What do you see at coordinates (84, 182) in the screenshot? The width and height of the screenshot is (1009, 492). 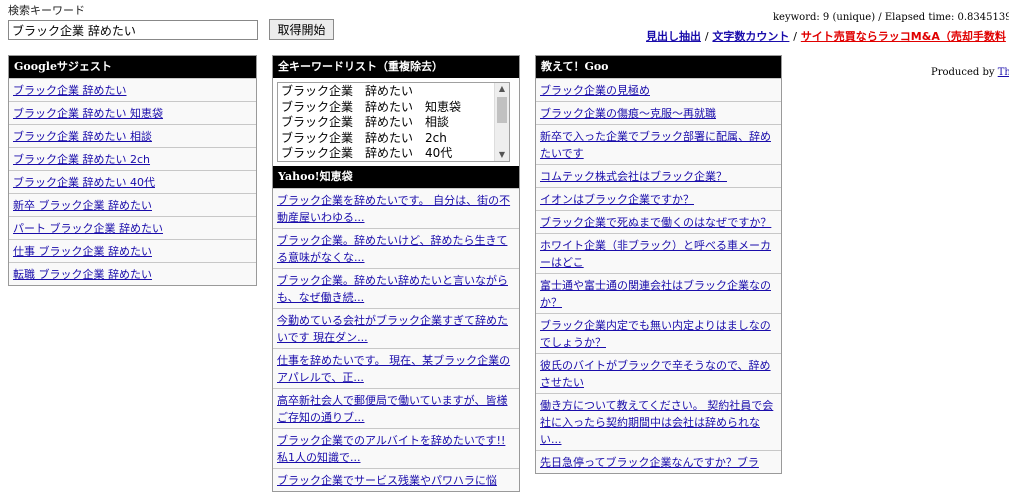 I see `result-link: ブラック企業 辞めたい 40代` at bounding box center [84, 182].